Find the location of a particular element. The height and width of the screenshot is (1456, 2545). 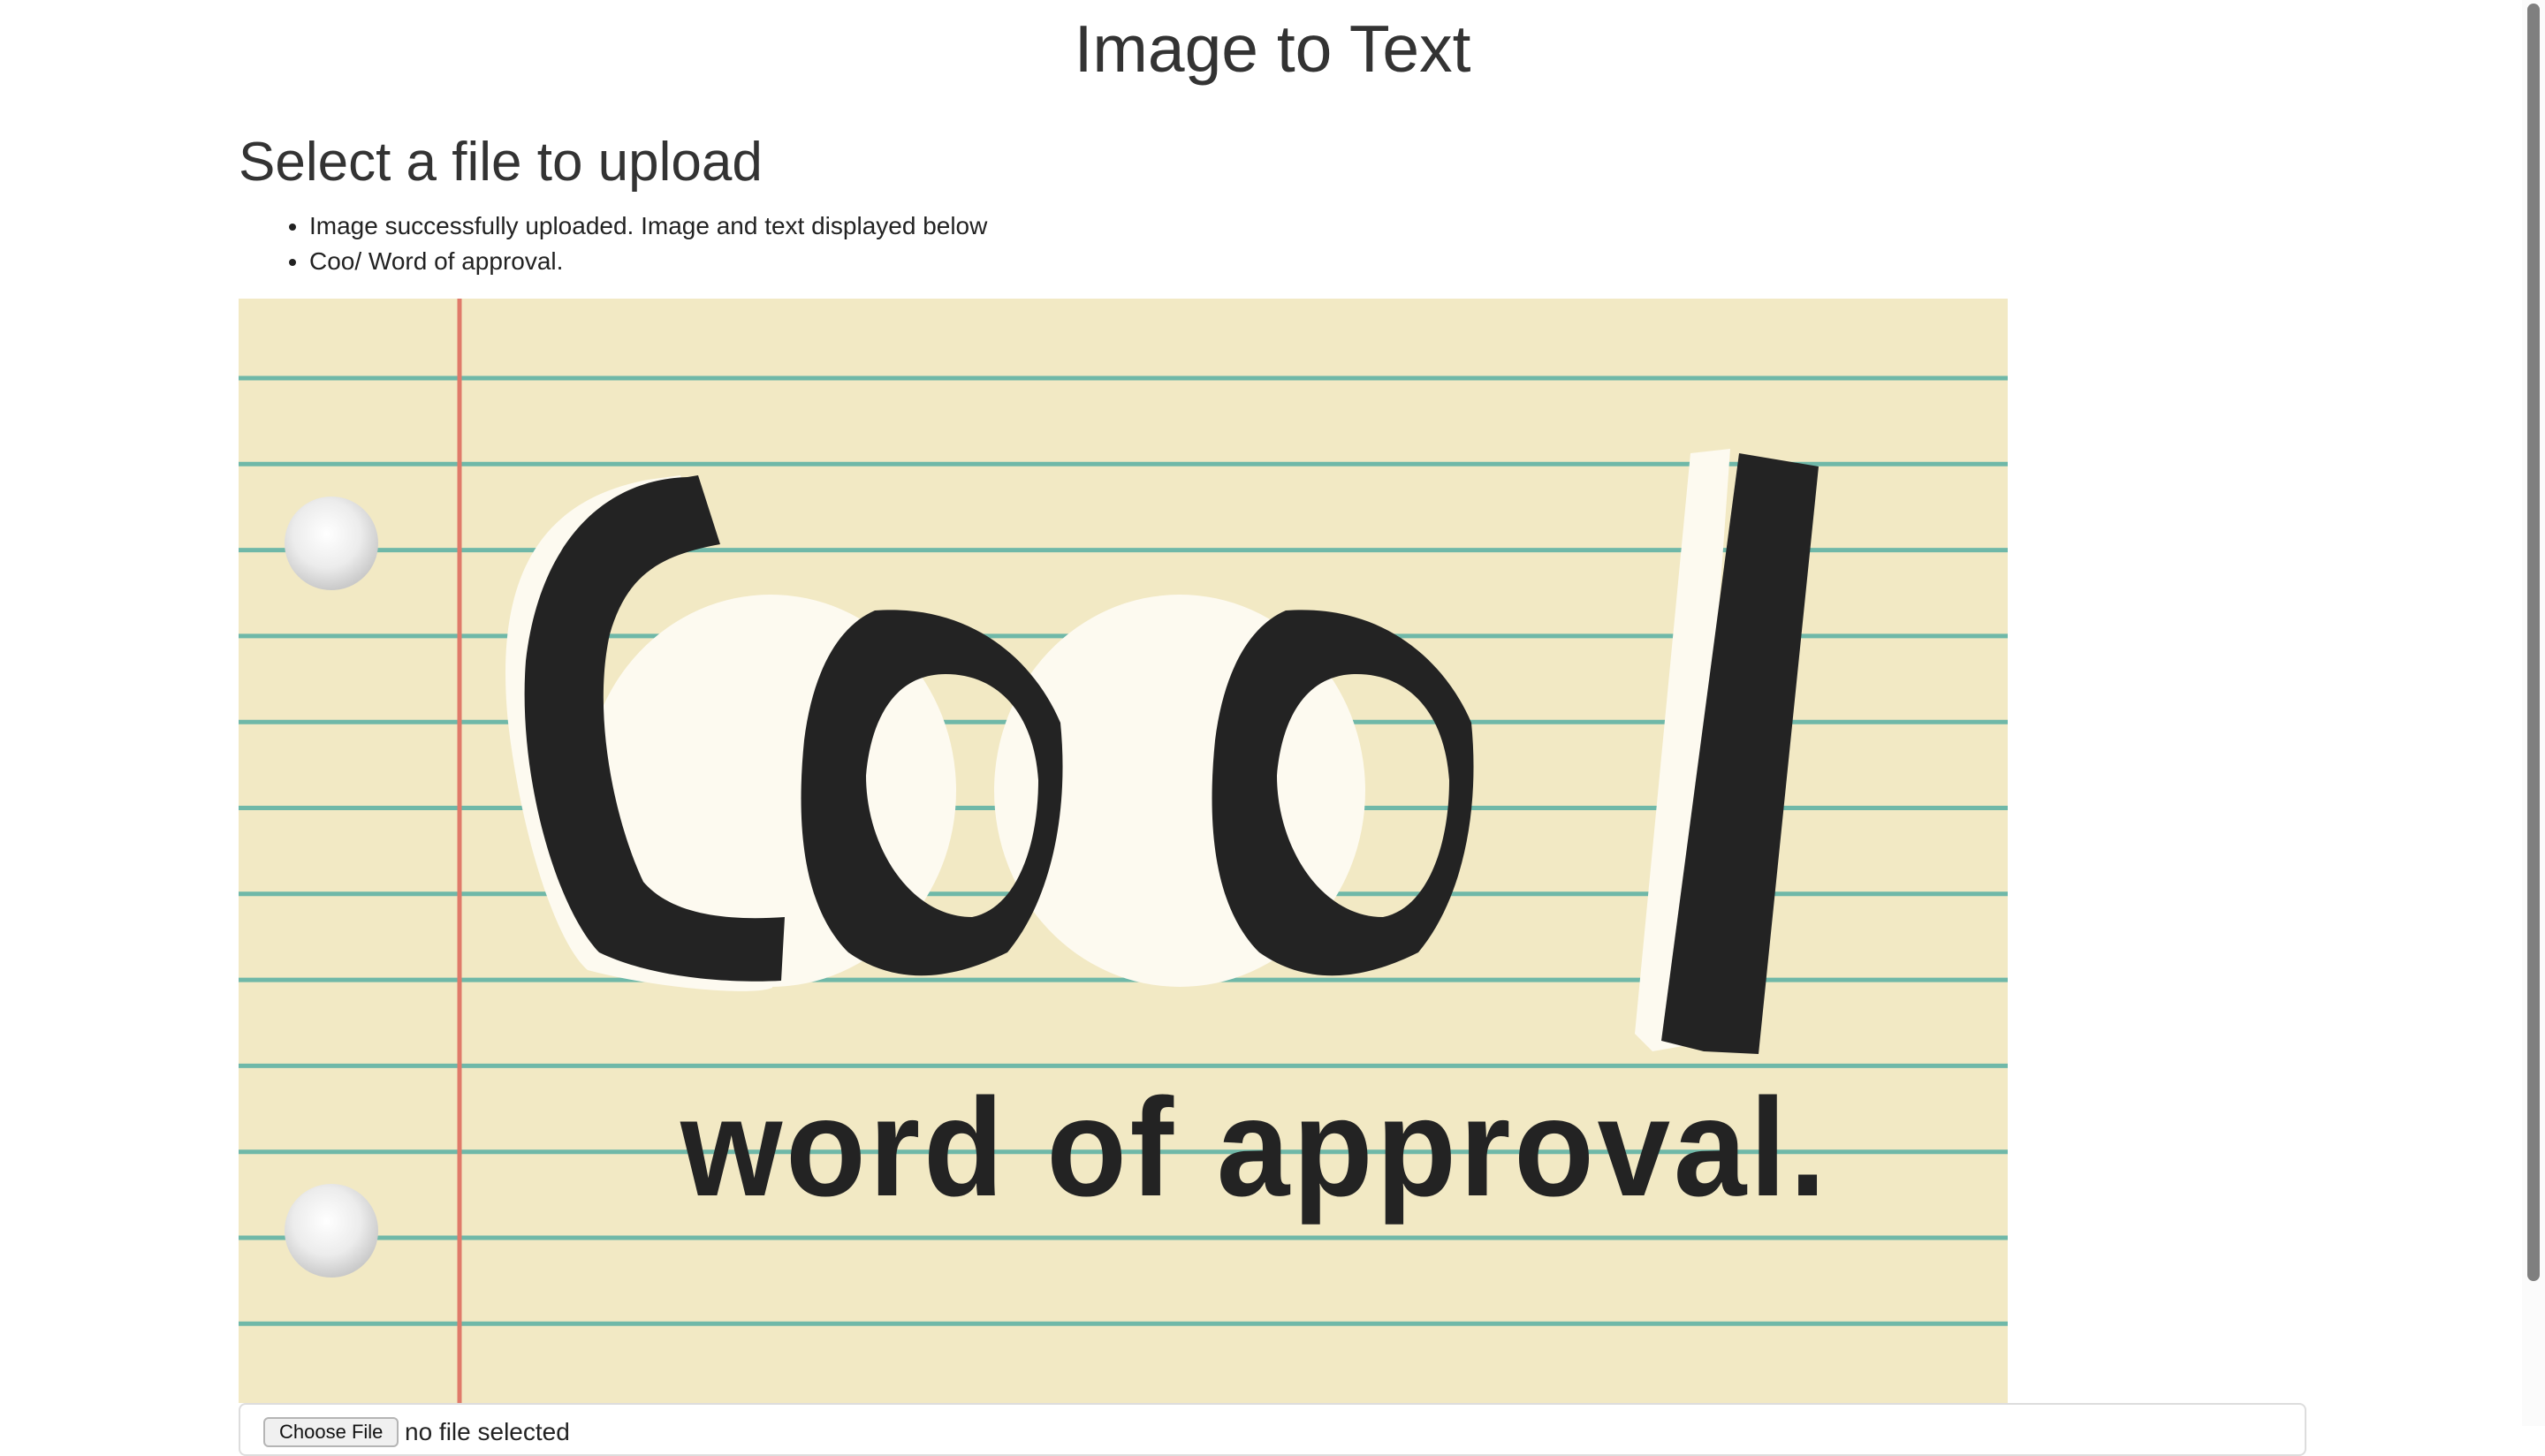

caption-text: word of approval. is located at coordinates (1254, 1147).